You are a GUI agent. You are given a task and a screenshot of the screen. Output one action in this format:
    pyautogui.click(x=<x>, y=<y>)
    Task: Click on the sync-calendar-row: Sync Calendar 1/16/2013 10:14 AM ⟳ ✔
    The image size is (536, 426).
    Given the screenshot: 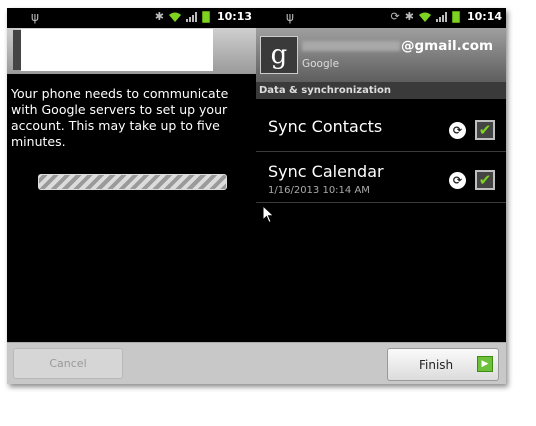 What is the action you would take?
    pyautogui.click(x=381, y=177)
    